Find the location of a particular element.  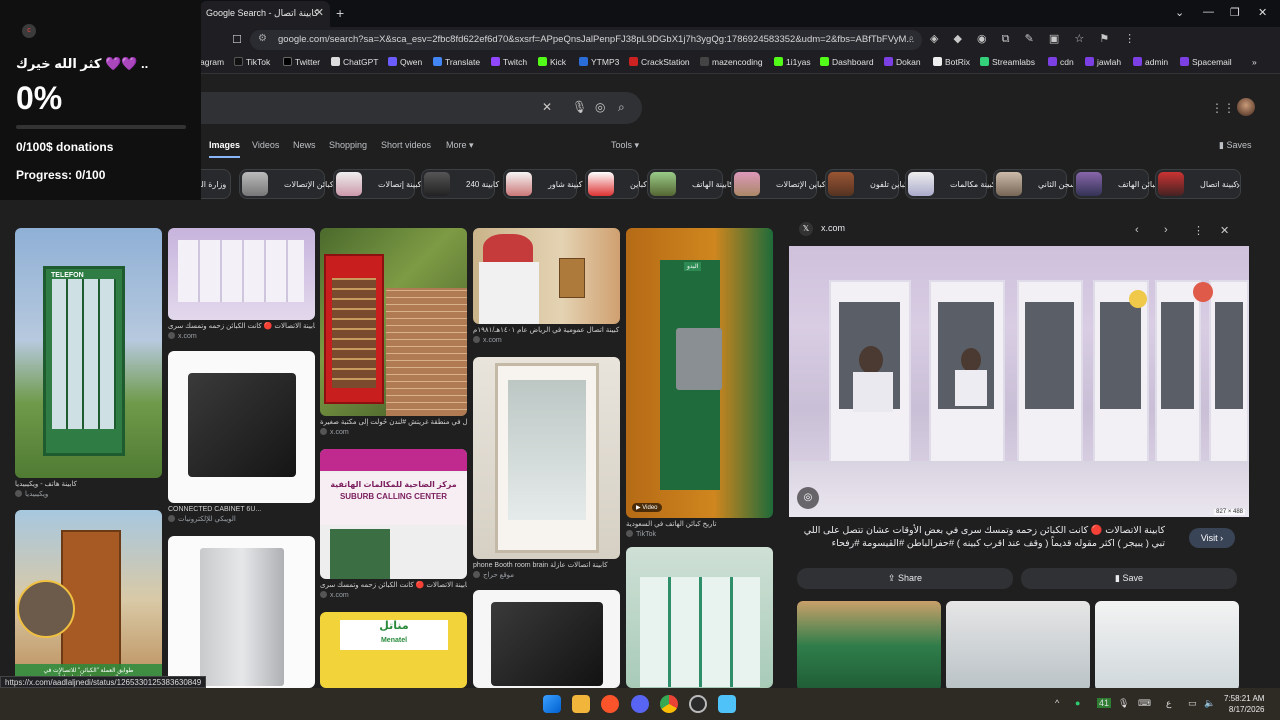

chip: كابينة الهاتف is located at coordinates (690, 184).